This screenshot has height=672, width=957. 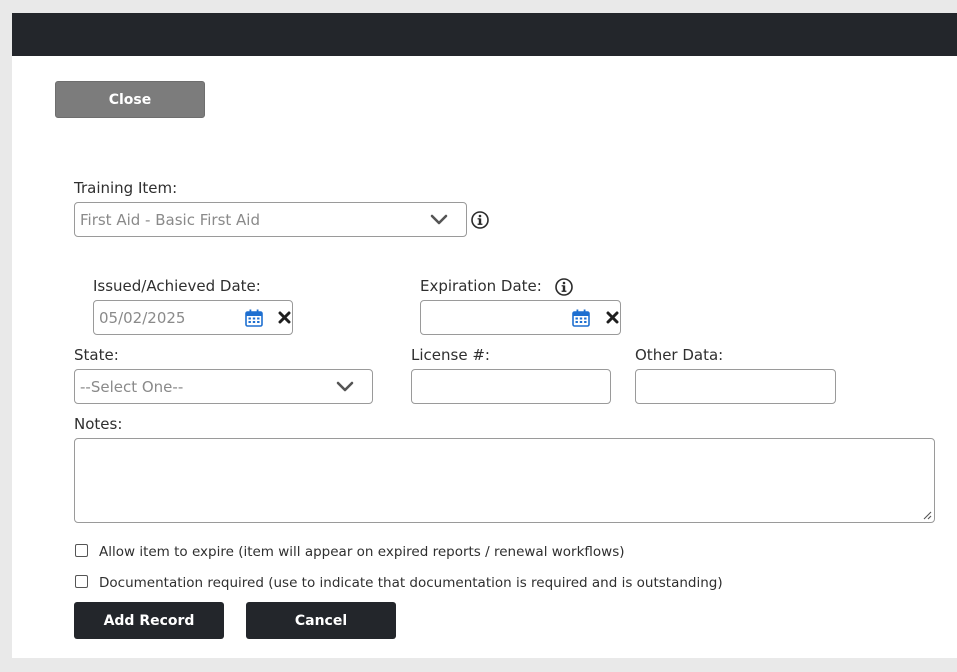 I want to click on close-button: Close, so click(x=130, y=99).